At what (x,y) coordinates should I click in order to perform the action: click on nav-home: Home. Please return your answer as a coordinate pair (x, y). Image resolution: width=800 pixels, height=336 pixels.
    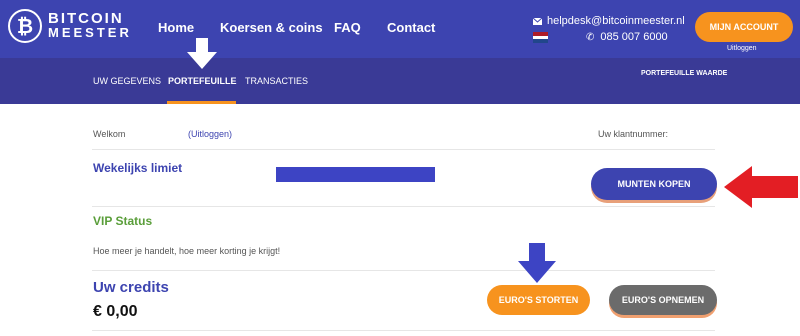
    Looking at the image, I should click on (176, 27).